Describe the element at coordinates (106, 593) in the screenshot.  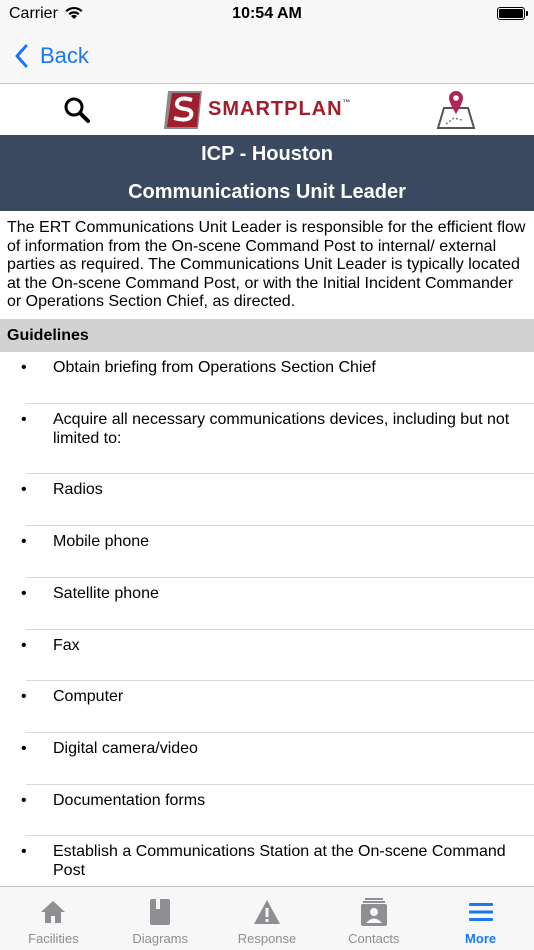
I see `list-item-text: Satellite phone` at that location.